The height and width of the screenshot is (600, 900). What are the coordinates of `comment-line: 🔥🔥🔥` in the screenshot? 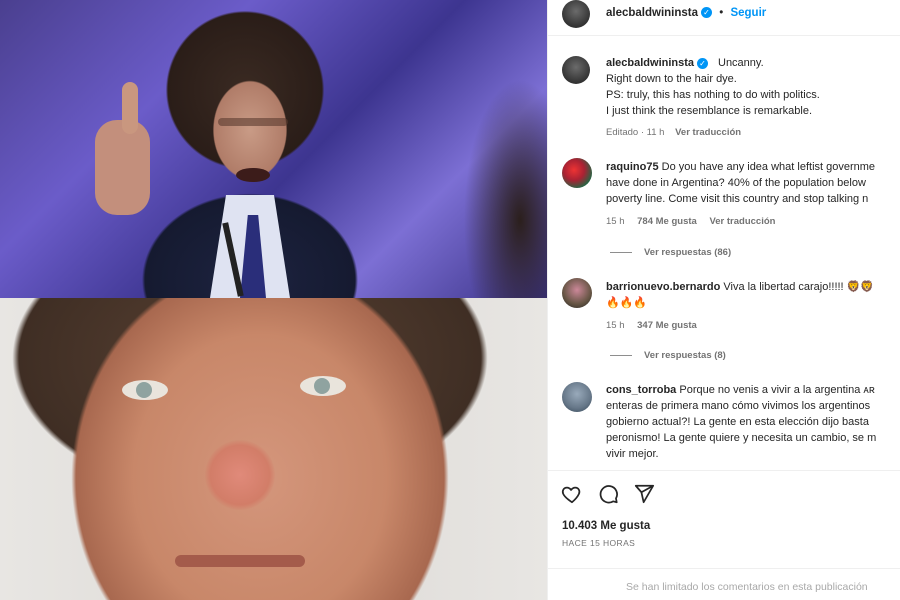 It's located at (627, 303).